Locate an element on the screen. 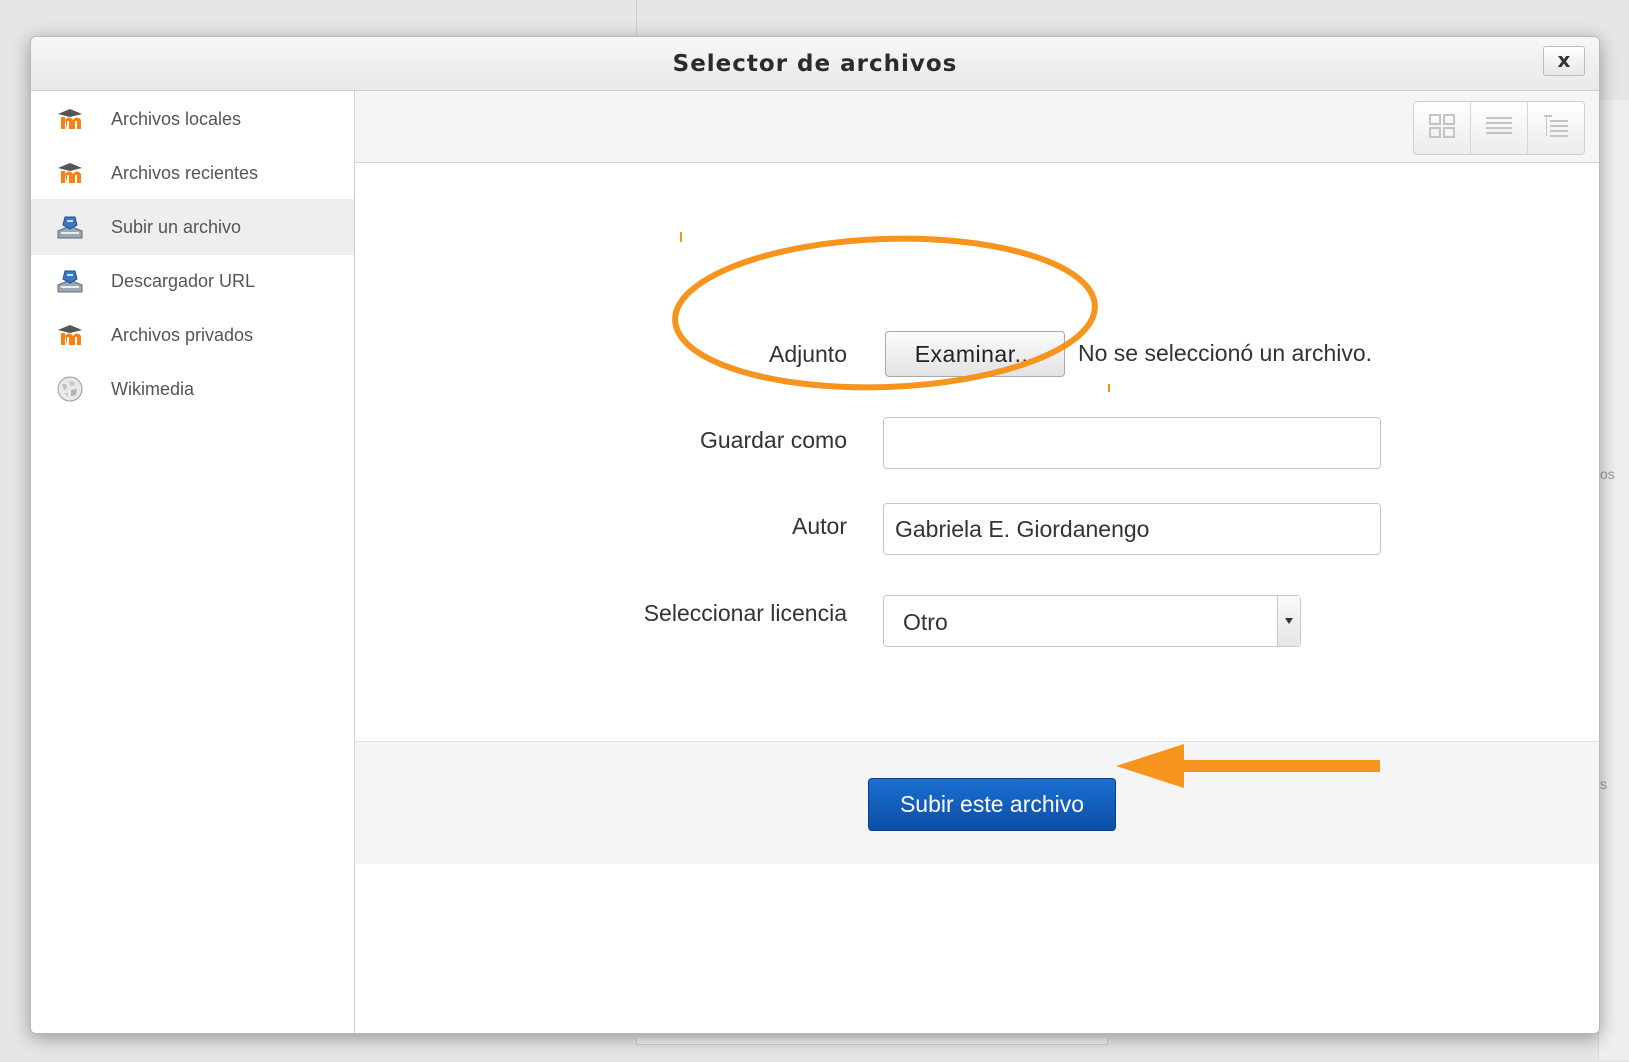 This screenshot has width=1629, height=1062. author-input is located at coordinates (1132, 529).